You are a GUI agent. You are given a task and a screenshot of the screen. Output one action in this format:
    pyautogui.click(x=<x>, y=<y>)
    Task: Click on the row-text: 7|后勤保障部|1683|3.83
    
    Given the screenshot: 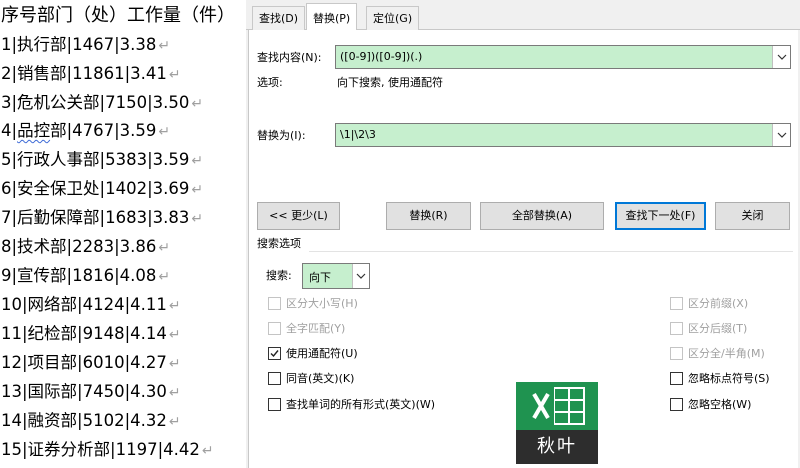 What is the action you would take?
    pyautogui.click(x=95, y=217)
    